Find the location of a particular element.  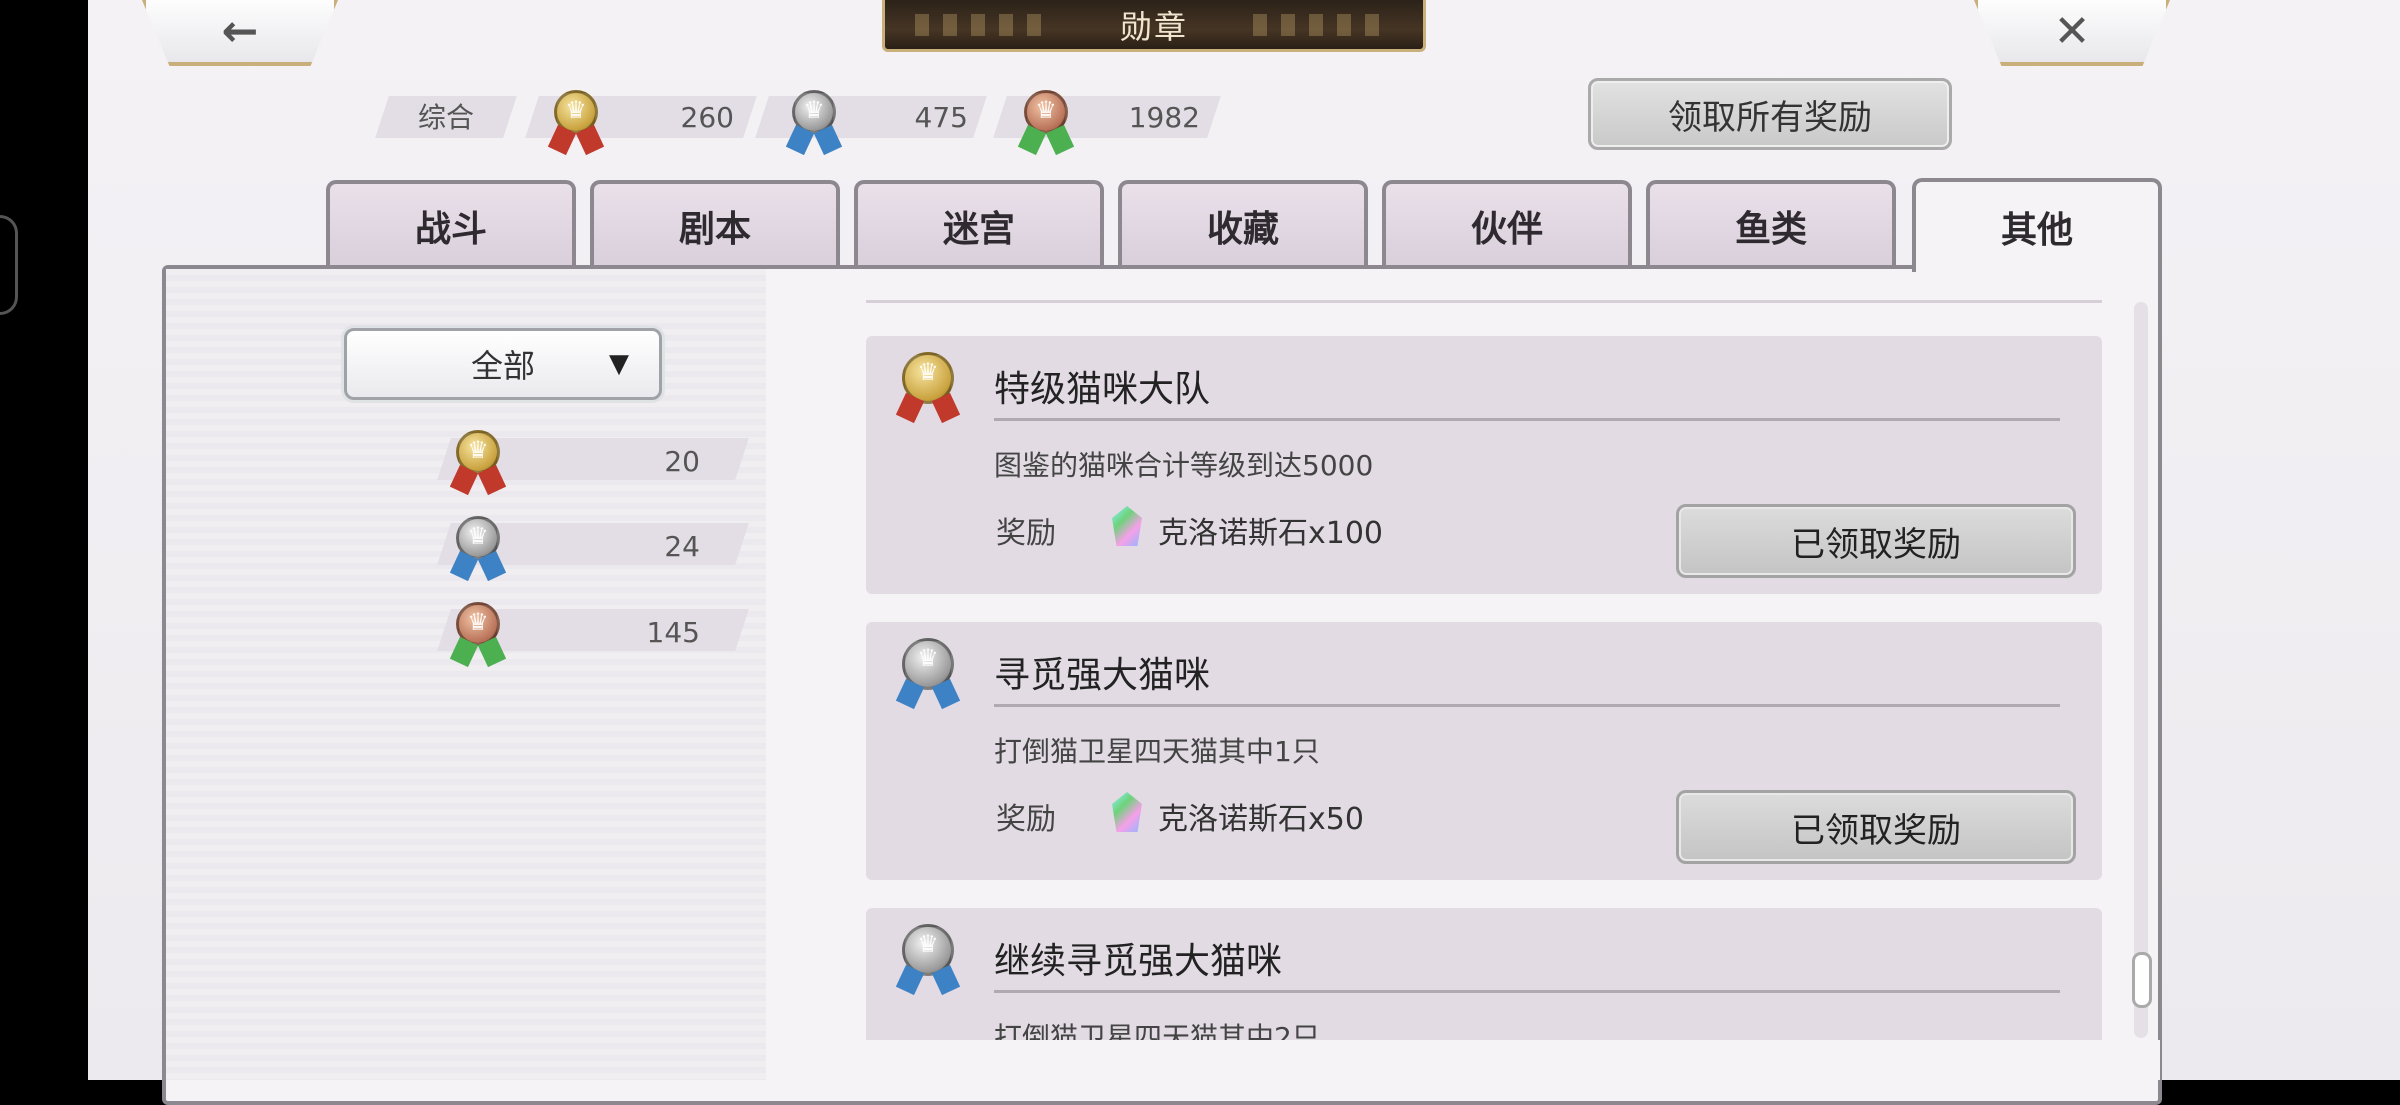

filter-selected-text: 全部 is located at coordinates (502, 366).